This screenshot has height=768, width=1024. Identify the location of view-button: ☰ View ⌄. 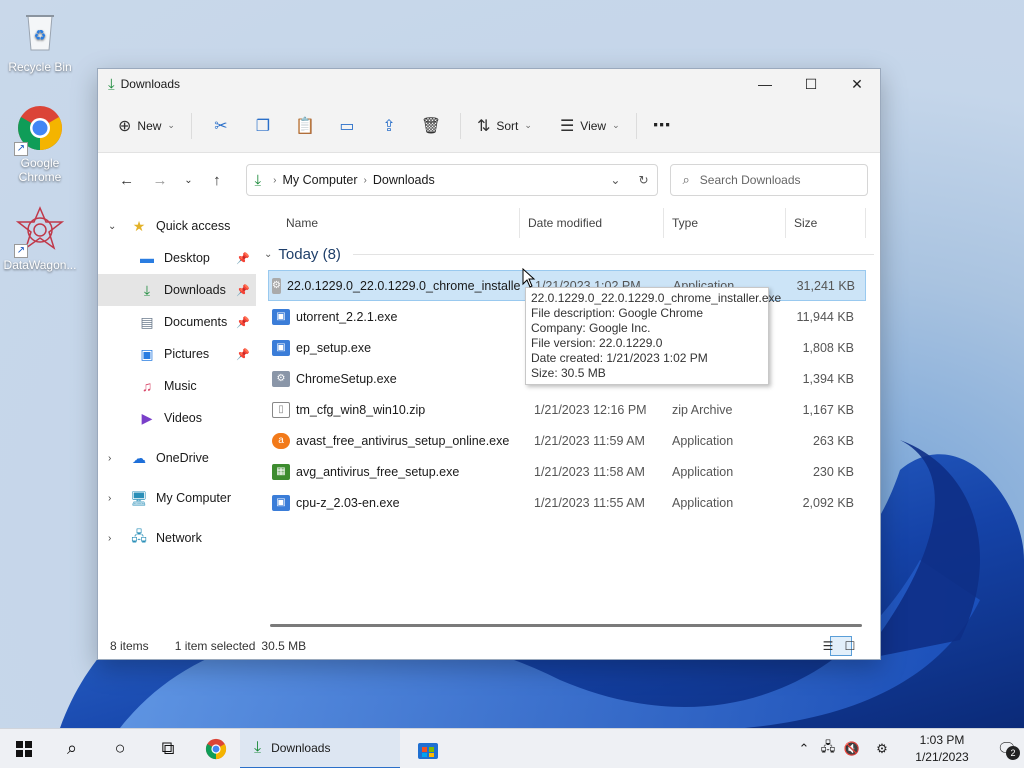
(590, 126).